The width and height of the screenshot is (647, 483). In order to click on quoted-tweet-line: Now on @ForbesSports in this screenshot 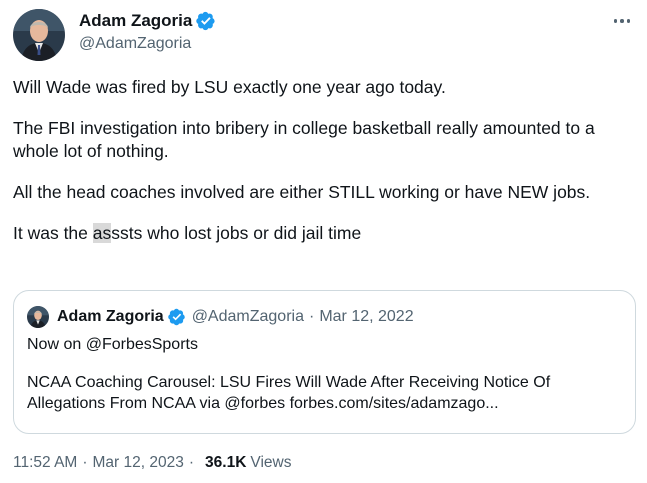, I will do `click(112, 344)`.